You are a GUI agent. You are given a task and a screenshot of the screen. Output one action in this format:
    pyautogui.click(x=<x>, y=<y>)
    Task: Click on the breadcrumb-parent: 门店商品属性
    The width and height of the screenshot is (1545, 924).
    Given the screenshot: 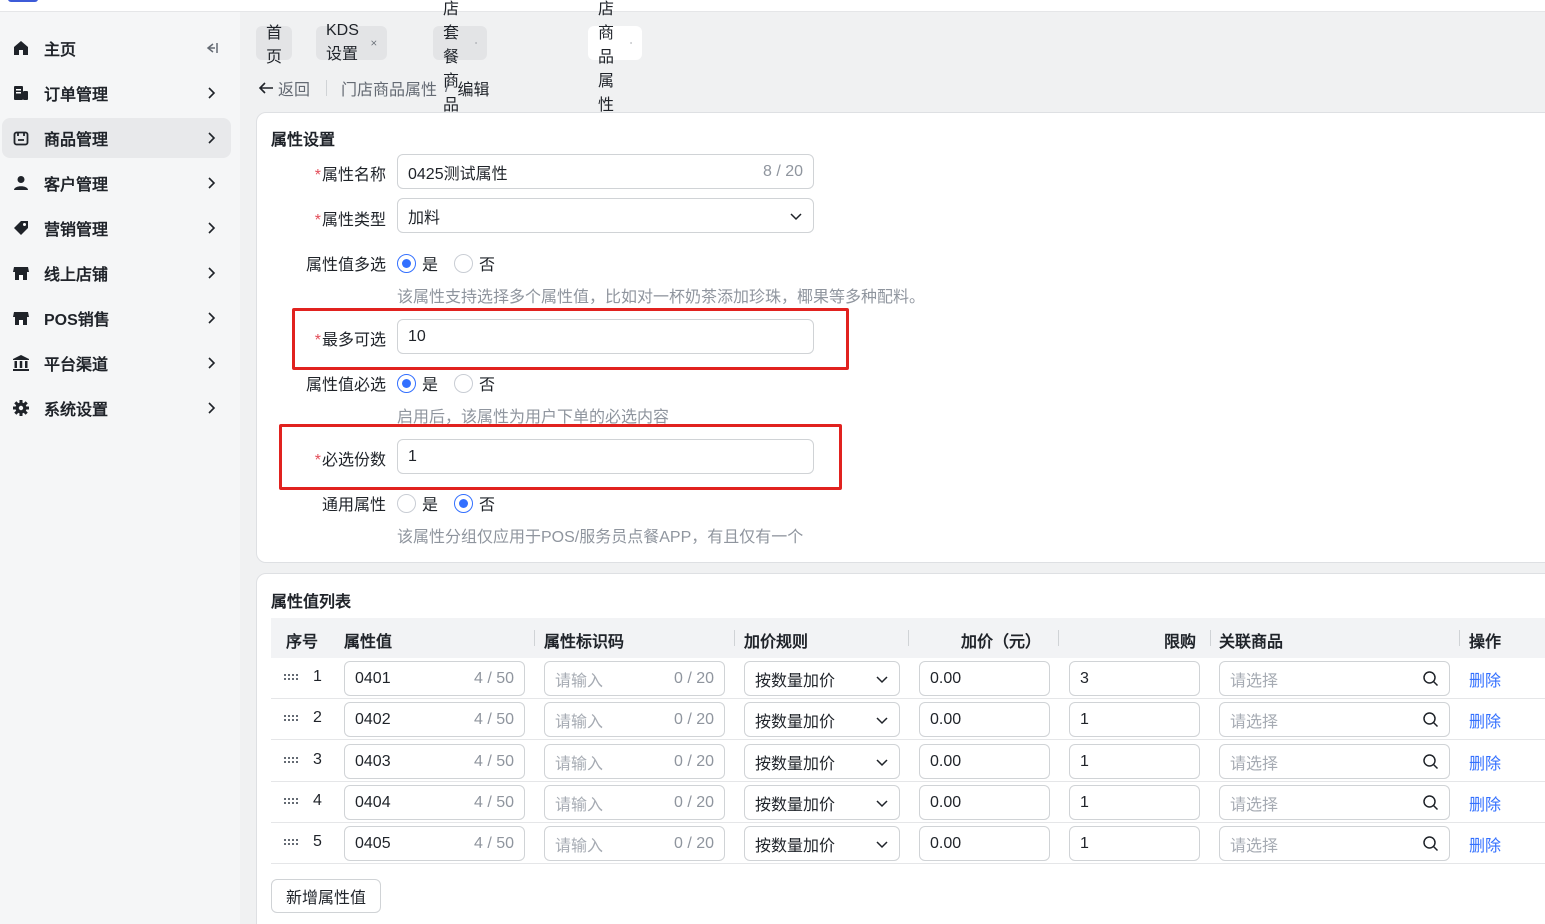 What is the action you would take?
    pyautogui.click(x=389, y=88)
    